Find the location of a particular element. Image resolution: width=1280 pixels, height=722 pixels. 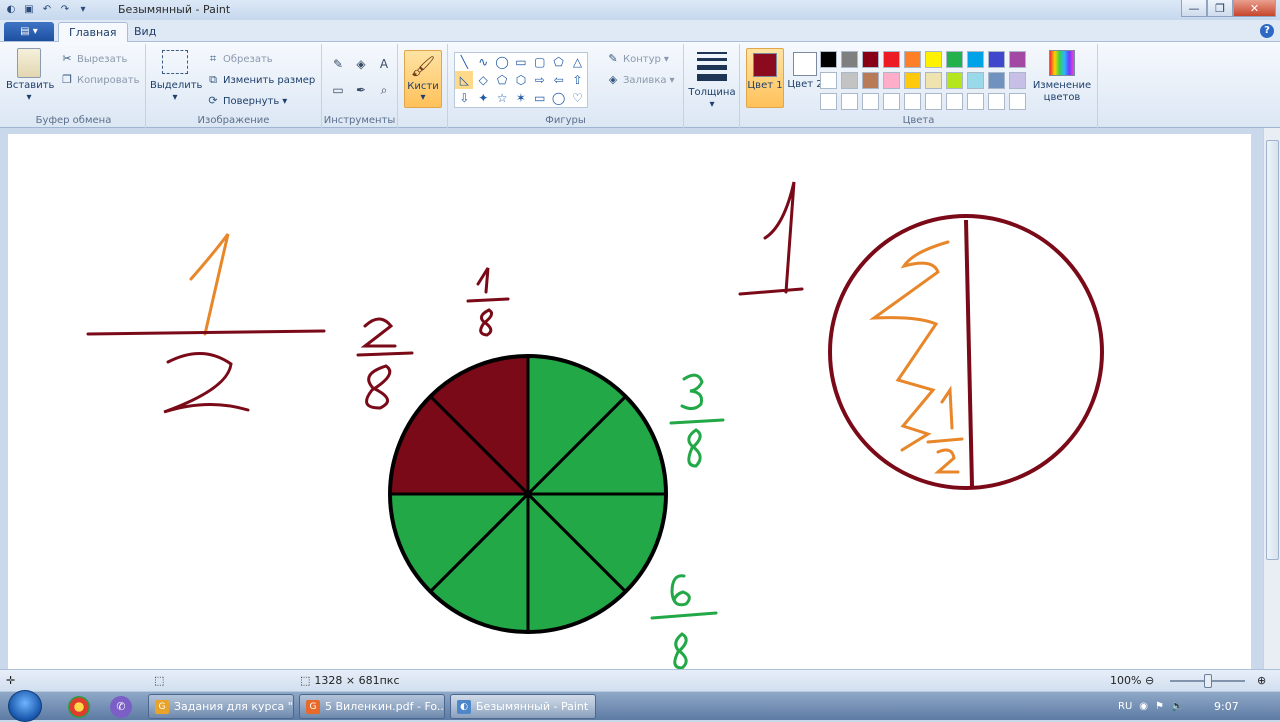

zoom-out-button: ⊖ is located at coordinates (1149, 680).